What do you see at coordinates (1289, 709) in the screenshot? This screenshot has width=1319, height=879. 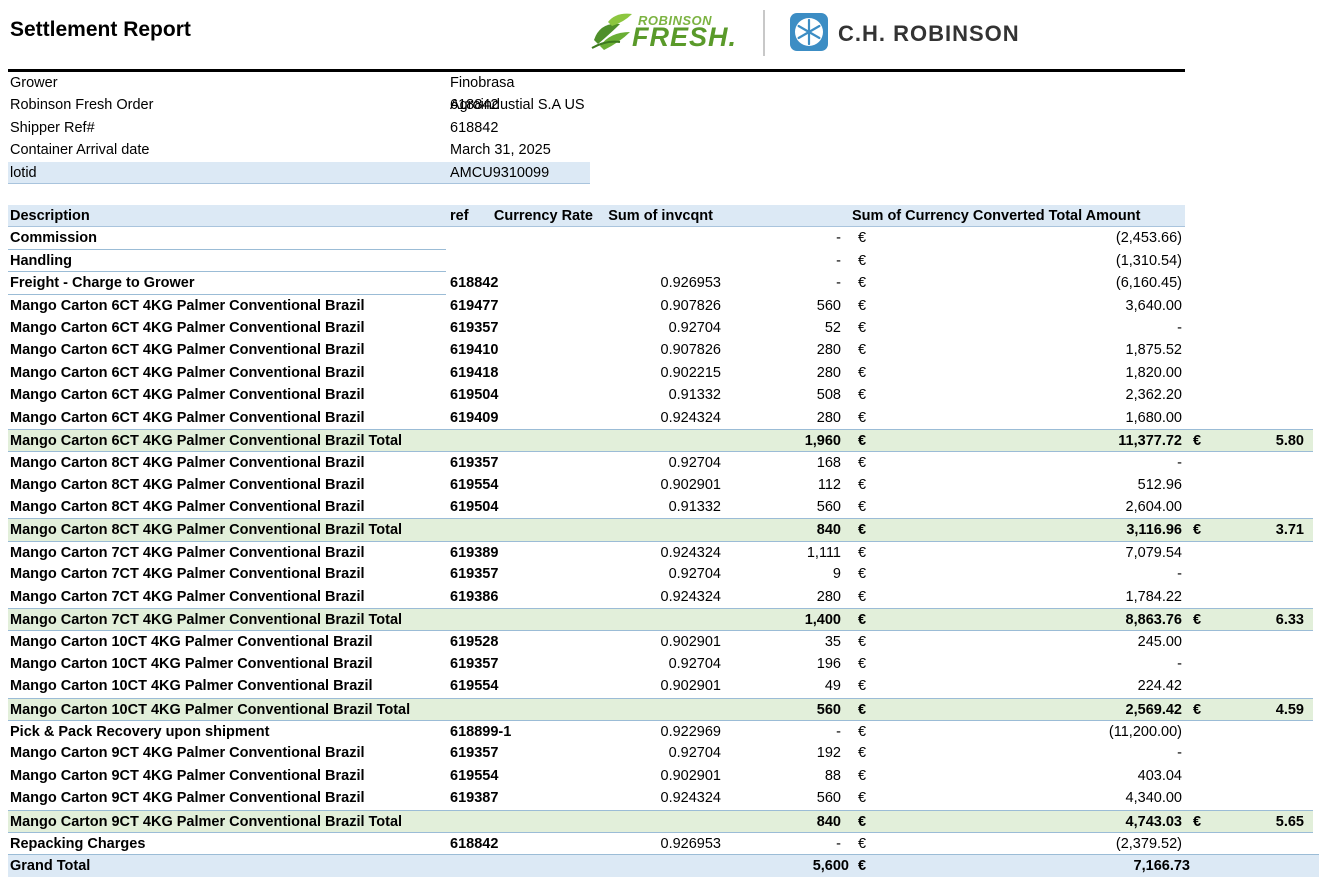 I see `cell-unit-price: 4.59` at bounding box center [1289, 709].